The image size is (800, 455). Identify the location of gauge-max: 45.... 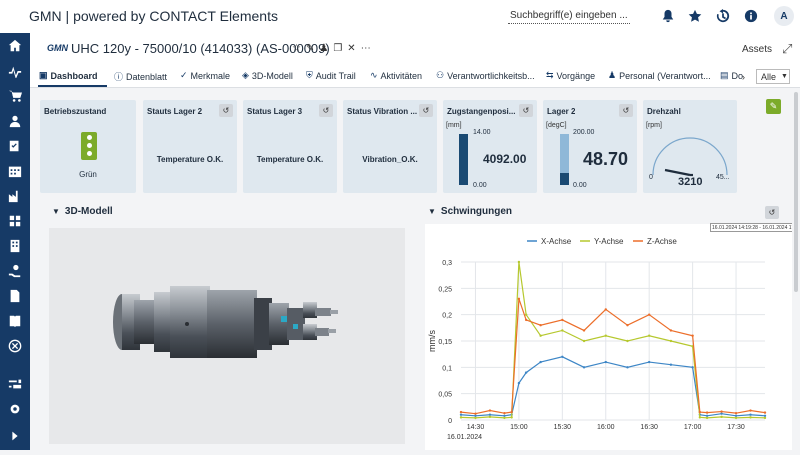
(723, 177).